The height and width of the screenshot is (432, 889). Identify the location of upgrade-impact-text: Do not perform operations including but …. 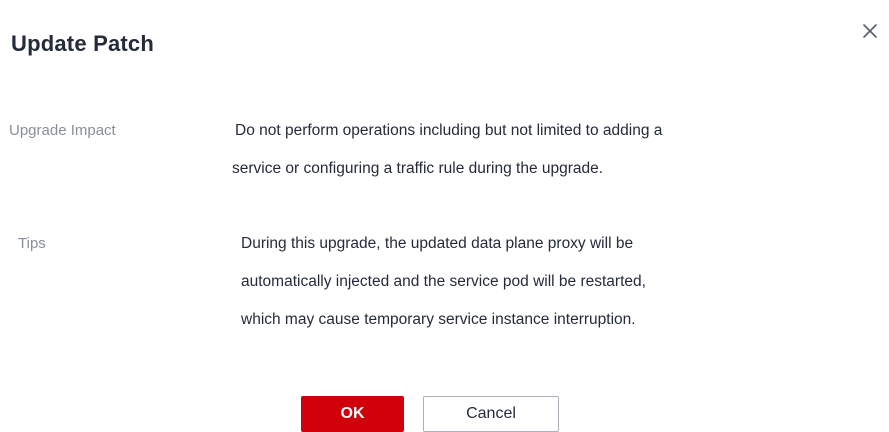
(447, 160).